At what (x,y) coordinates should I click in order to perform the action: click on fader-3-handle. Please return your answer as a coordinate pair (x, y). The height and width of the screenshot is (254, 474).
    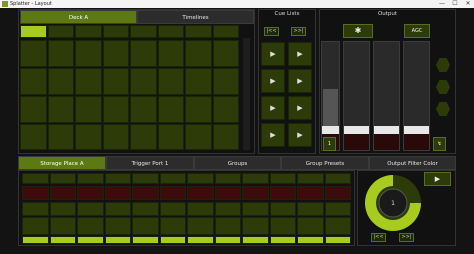
    Looking at the image, I should click on (386, 130).